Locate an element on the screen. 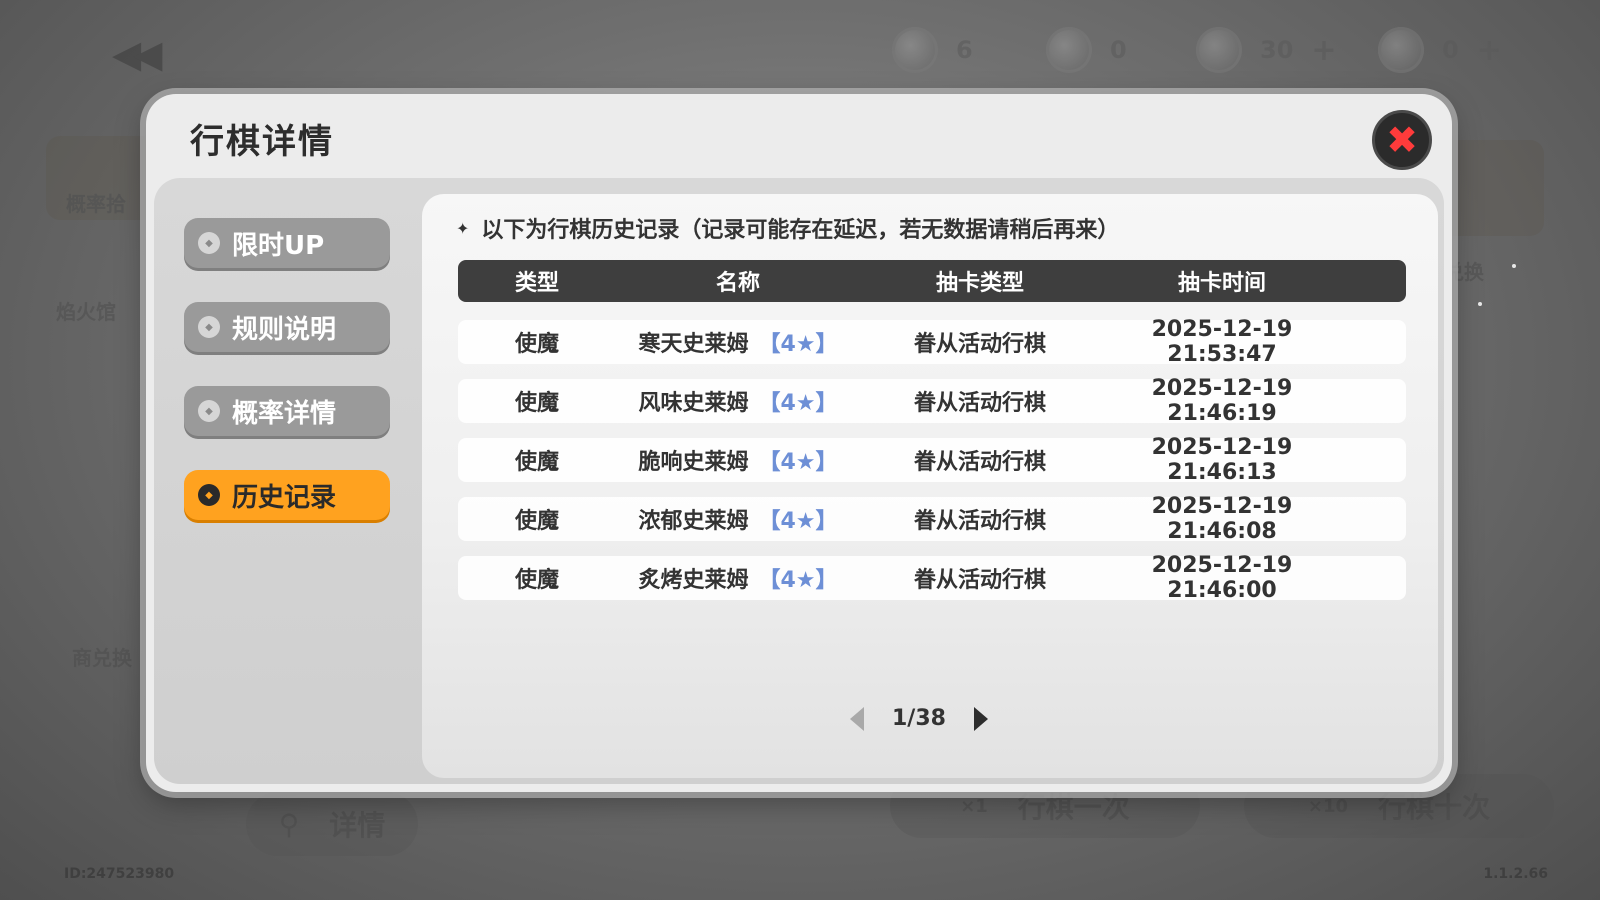 The image size is (1600, 900). page-indicator: 1/38 is located at coordinates (919, 718).